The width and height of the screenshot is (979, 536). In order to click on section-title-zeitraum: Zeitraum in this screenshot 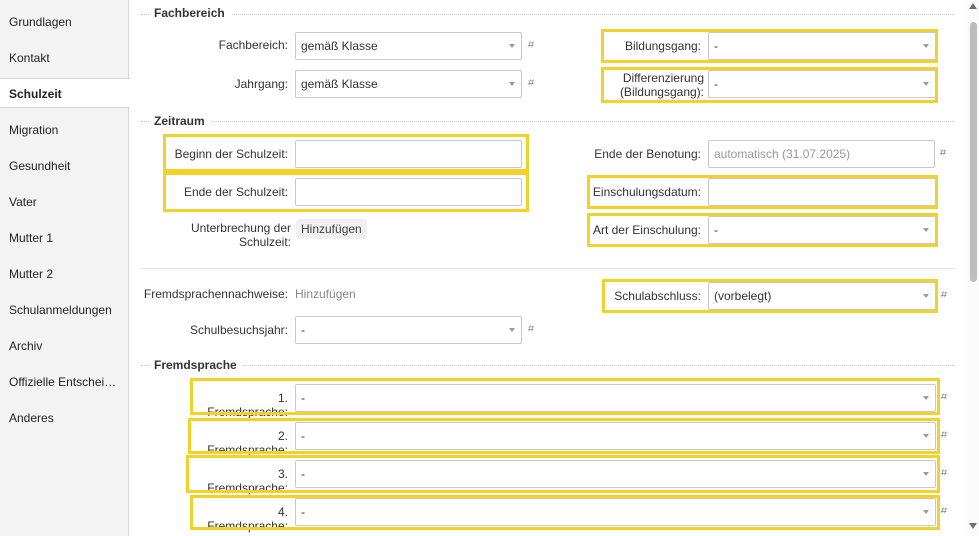, I will do `click(180, 121)`.